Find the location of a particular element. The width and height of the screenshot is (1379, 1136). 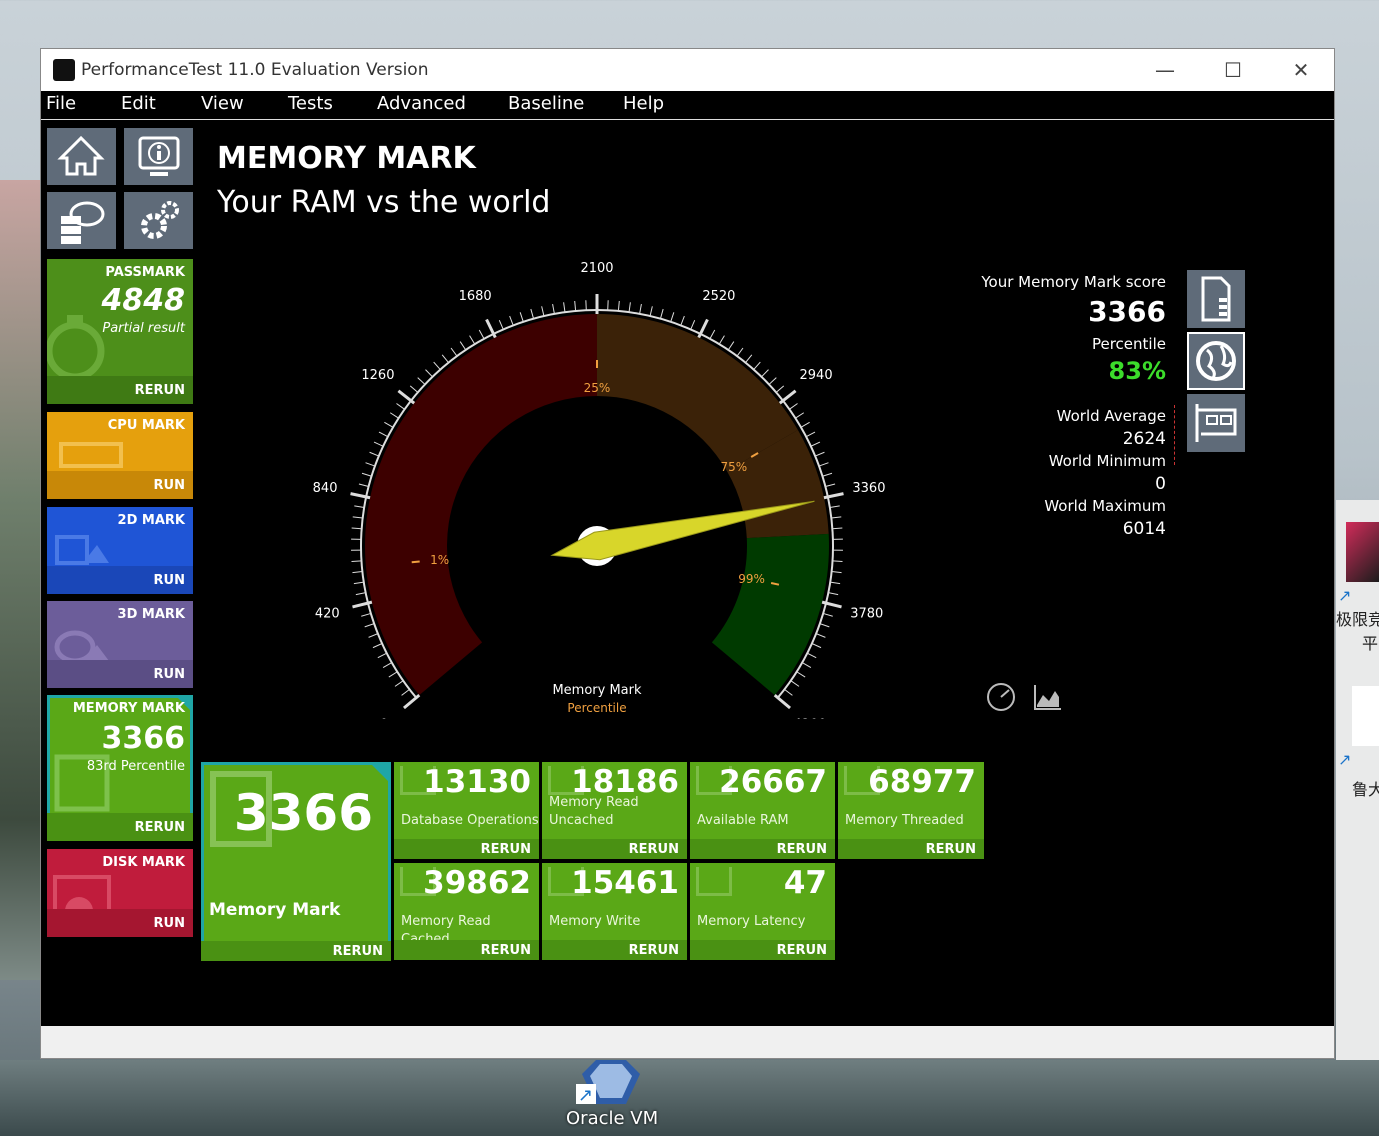

memory-mark-tile: MEMORY MARK 3366 83rd Percentile RERUN is located at coordinates (120, 768).